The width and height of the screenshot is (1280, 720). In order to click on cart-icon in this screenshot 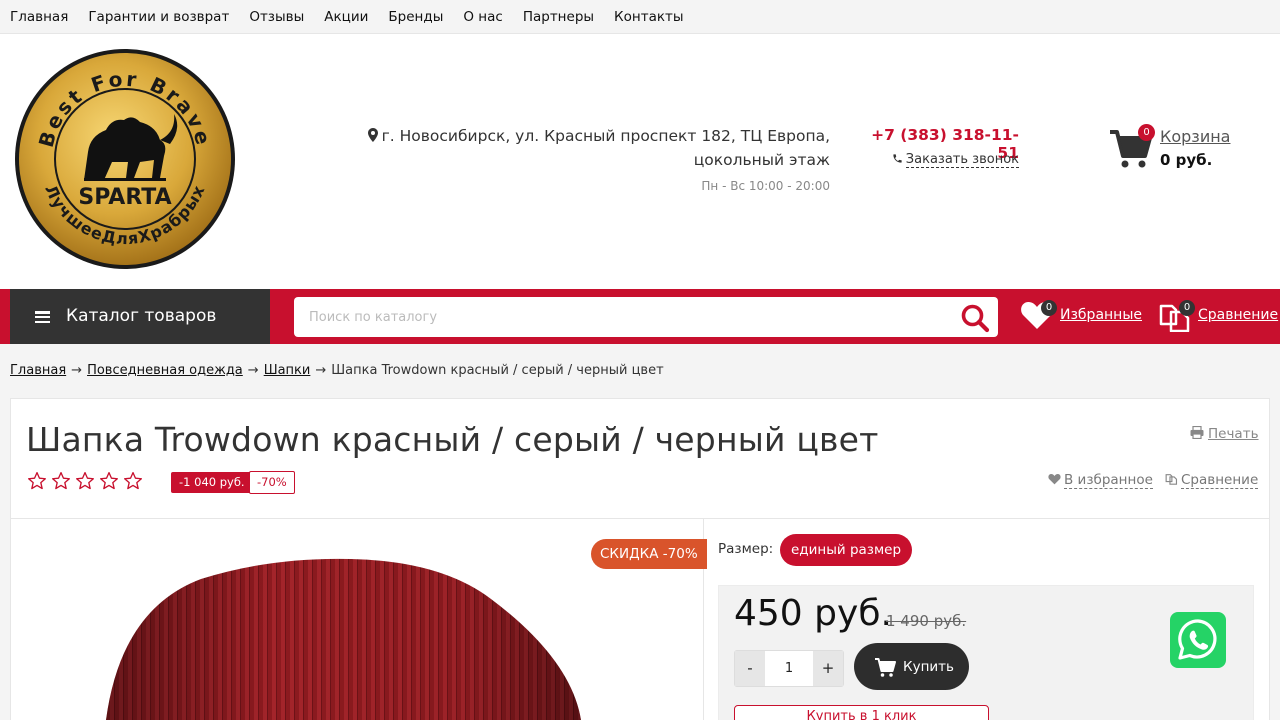, I will do `click(885, 667)`.